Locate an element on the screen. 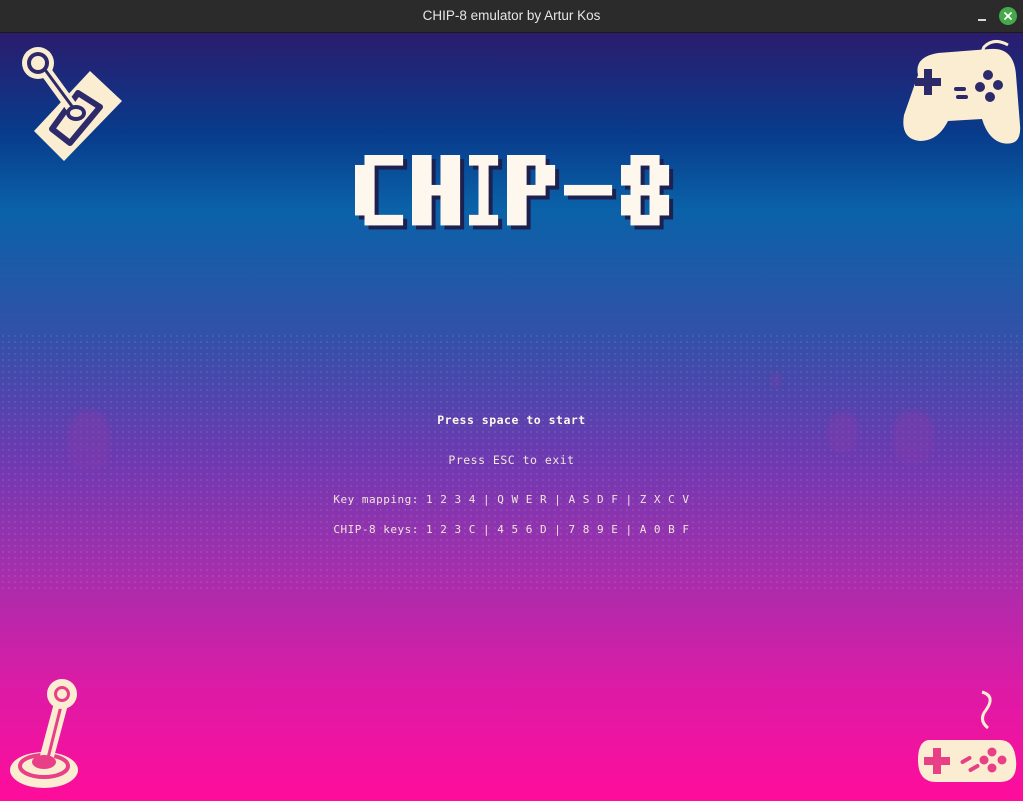  exit-prompt: Press ESC to exit is located at coordinates (511, 460).